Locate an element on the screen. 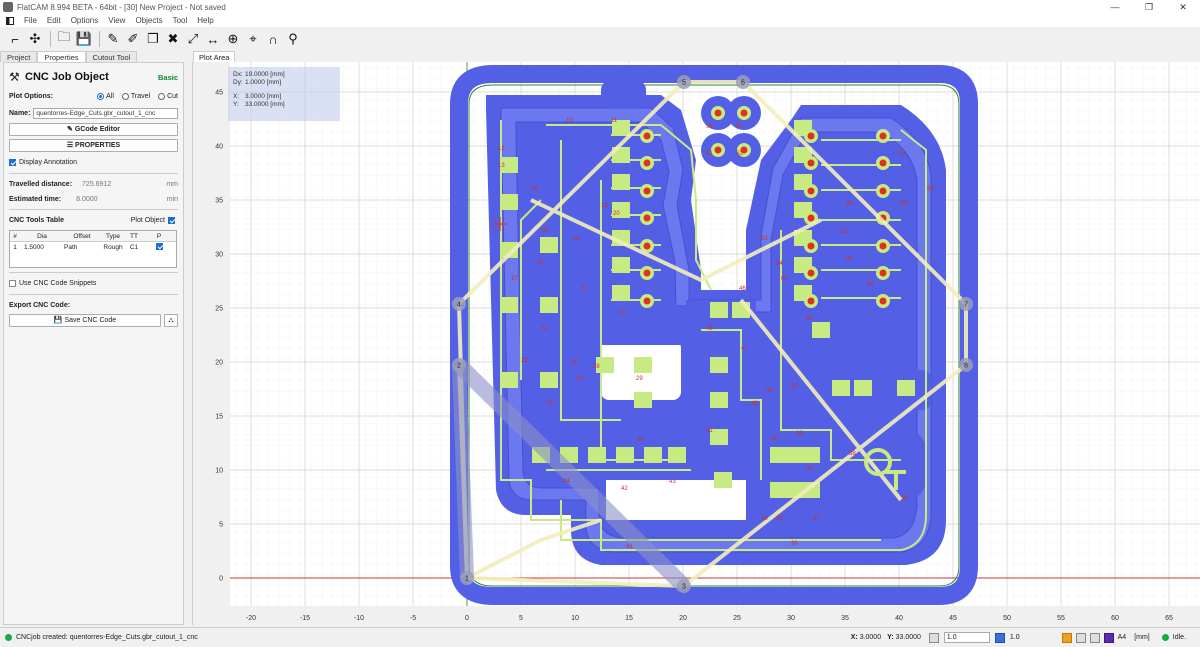  maximize-button: ❐ is located at coordinates (1149, 7).